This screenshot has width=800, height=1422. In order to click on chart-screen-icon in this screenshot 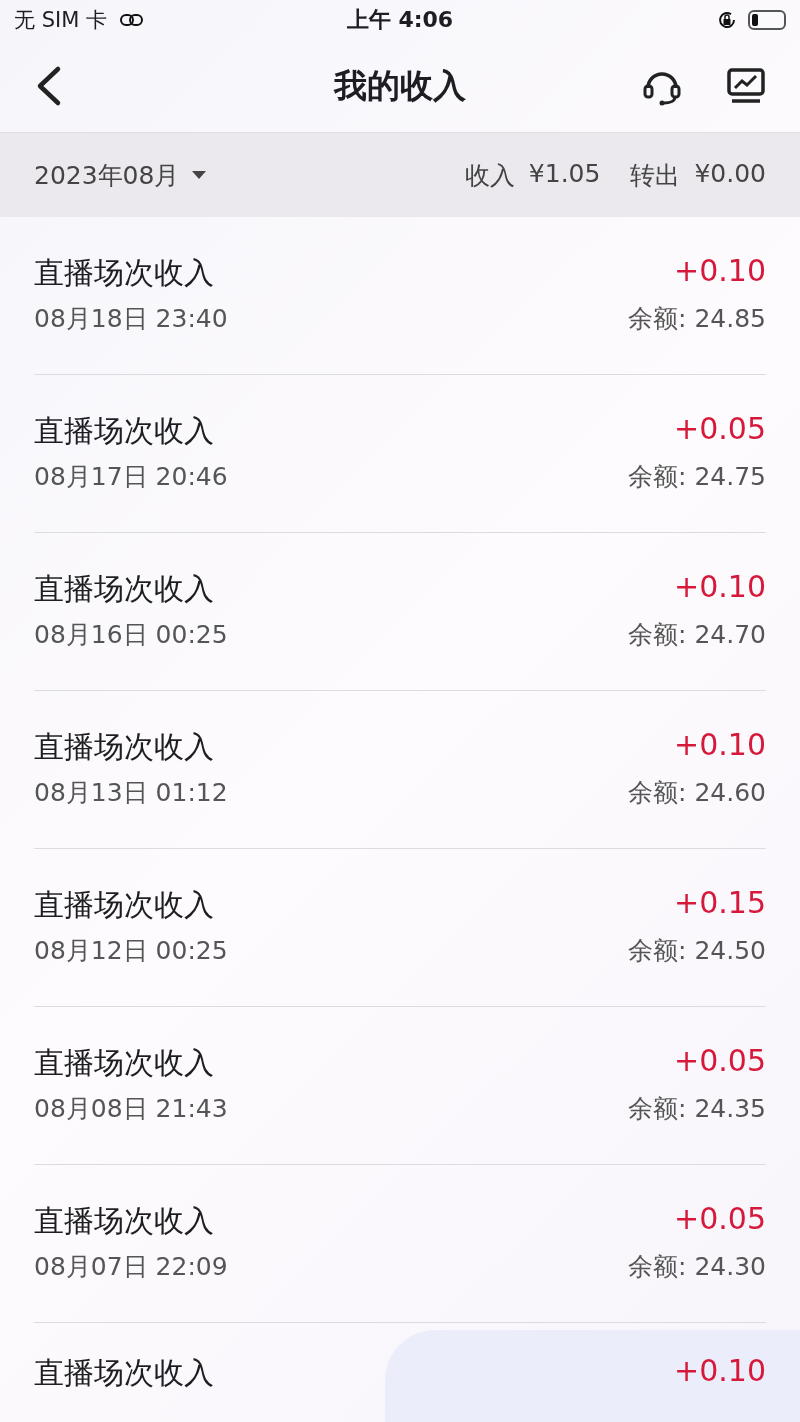, I will do `click(746, 86)`.